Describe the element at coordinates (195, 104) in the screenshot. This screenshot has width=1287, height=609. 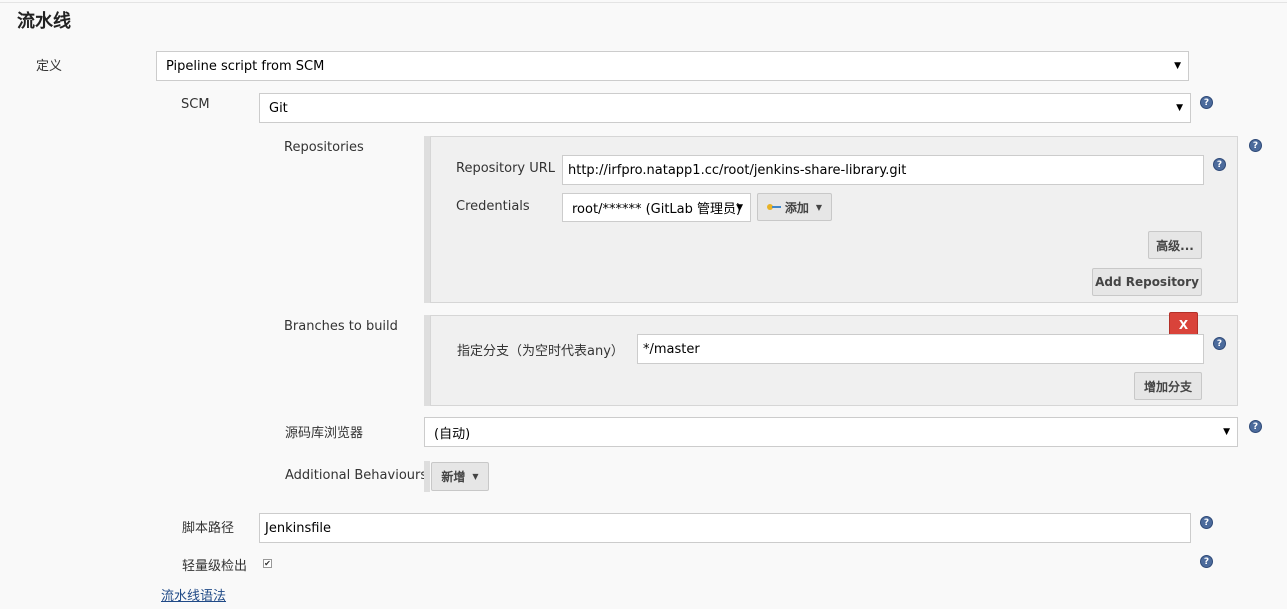
I see `scm-label: SCM` at that location.